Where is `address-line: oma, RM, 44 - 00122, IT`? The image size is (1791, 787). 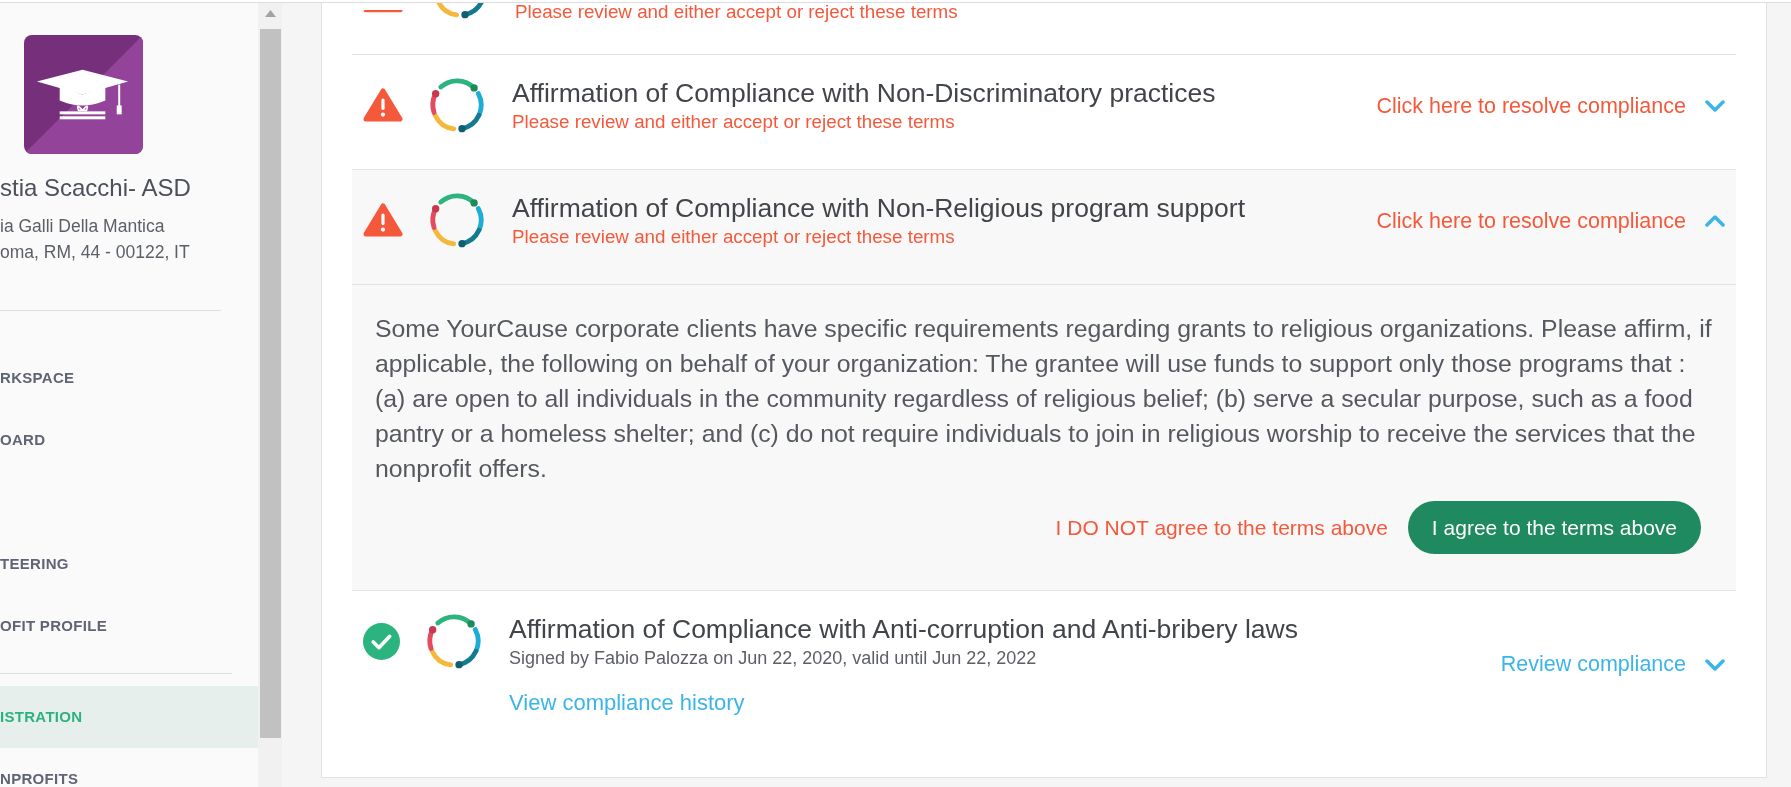
address-line: oma, RM, 44 - 00122, IT is located at coordinates (95, 252).